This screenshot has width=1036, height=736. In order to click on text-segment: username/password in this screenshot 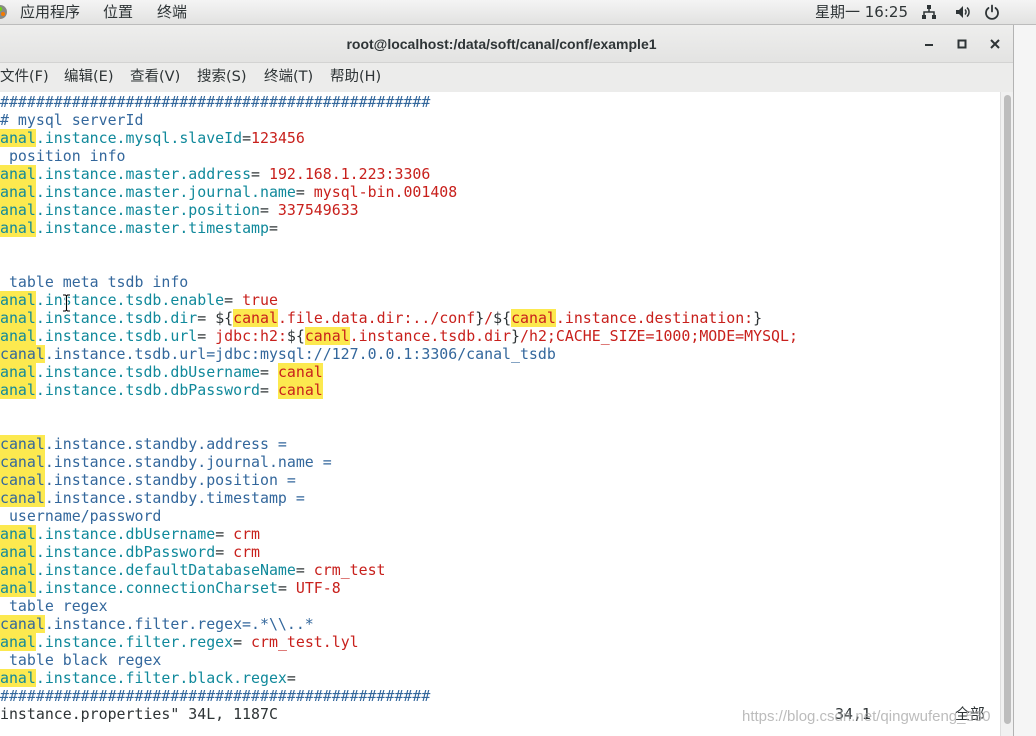, I will do `click(81, 516)`.